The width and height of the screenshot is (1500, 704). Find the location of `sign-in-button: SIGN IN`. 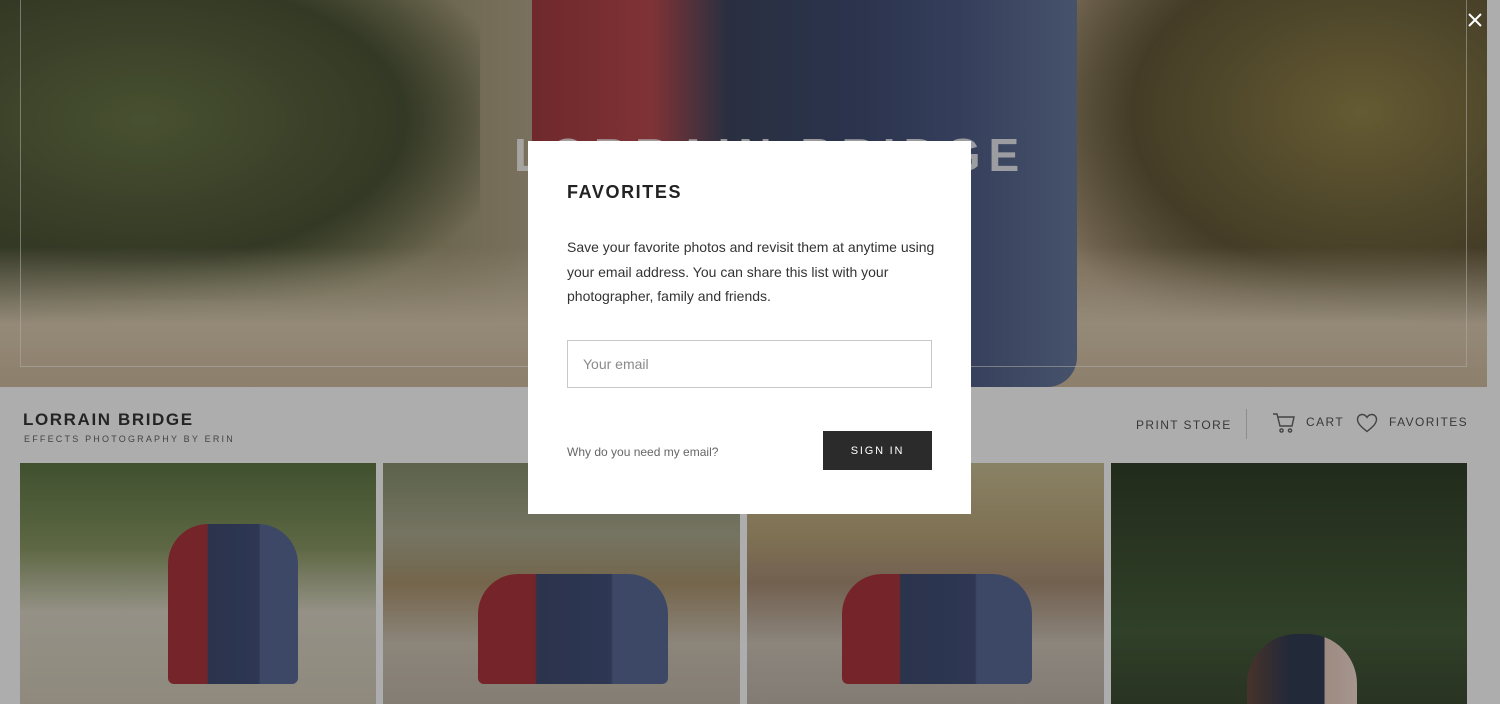

sign-in-button: SIGN IN is located at coordinates (877, 450).